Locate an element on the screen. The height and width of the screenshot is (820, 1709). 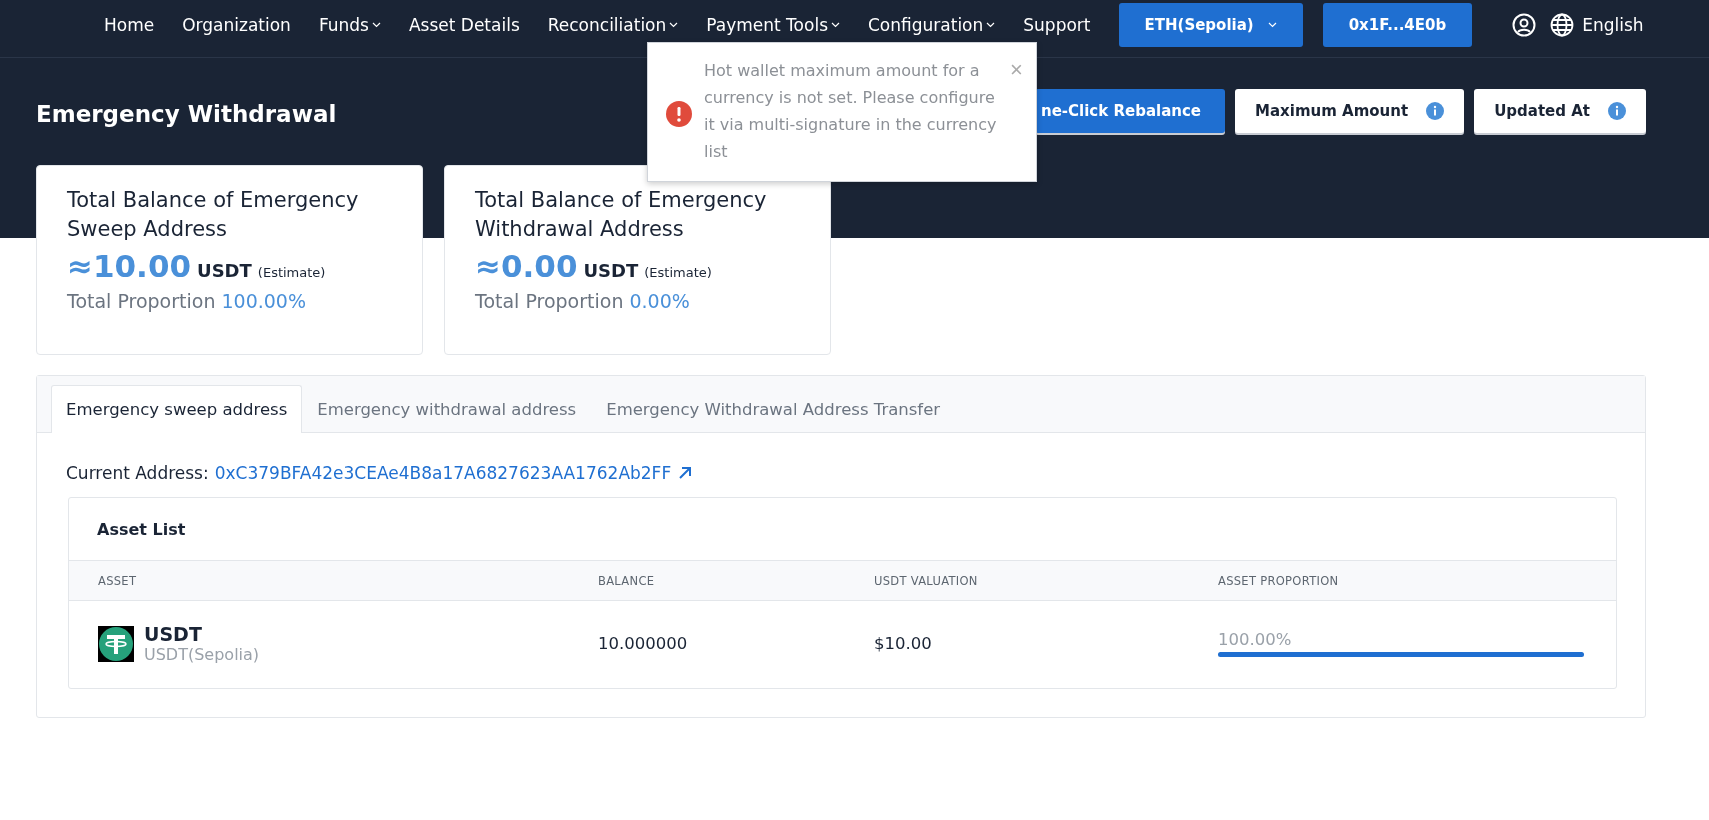
info-button: Maximum Amount is located at coordinates (1350, 111).